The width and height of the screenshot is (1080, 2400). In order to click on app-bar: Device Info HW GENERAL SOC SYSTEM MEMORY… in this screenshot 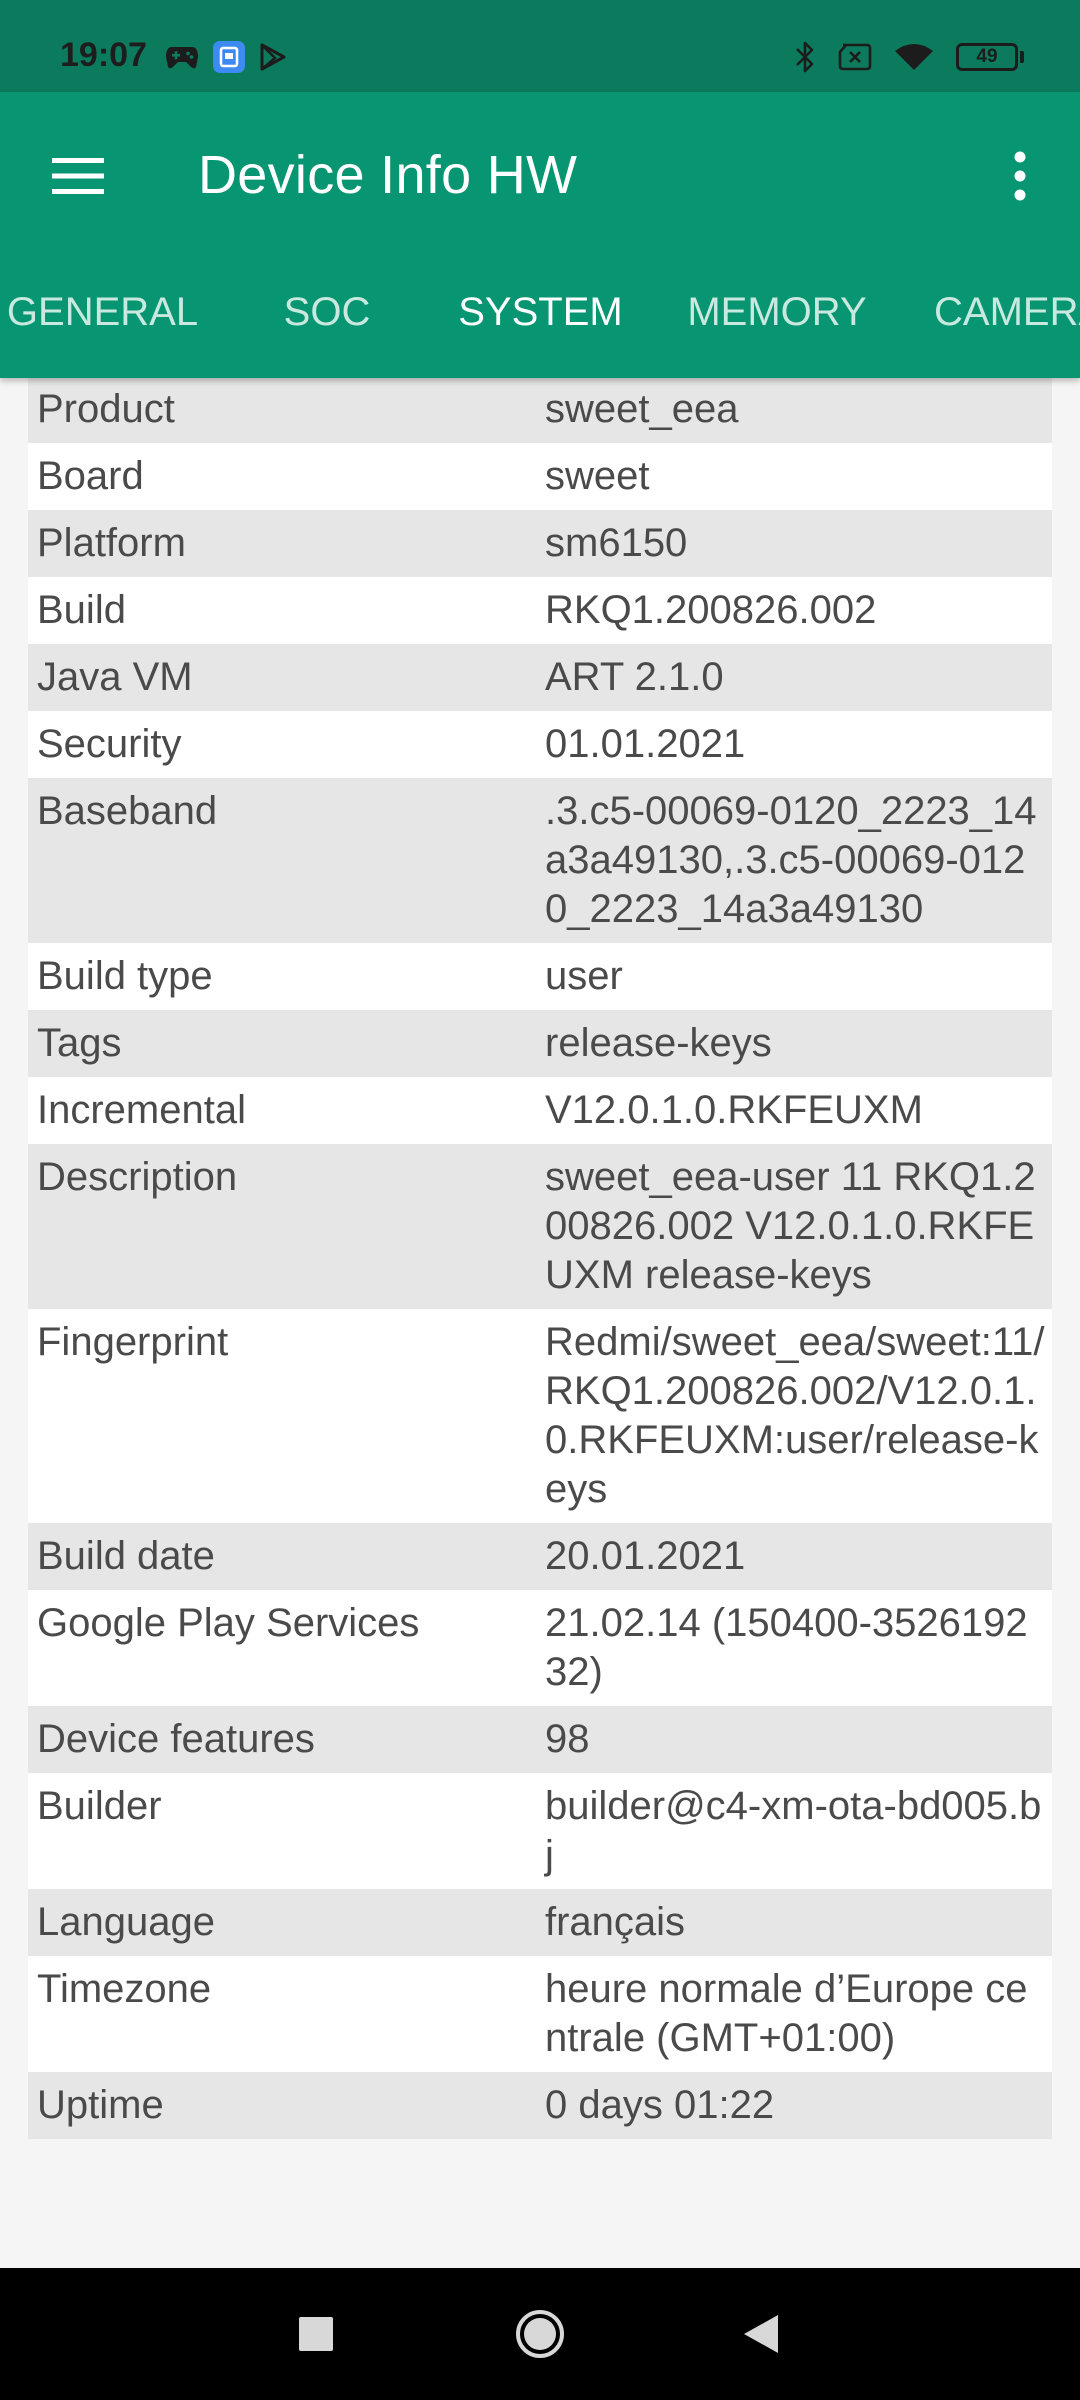, I will do `click(540, 235)`.